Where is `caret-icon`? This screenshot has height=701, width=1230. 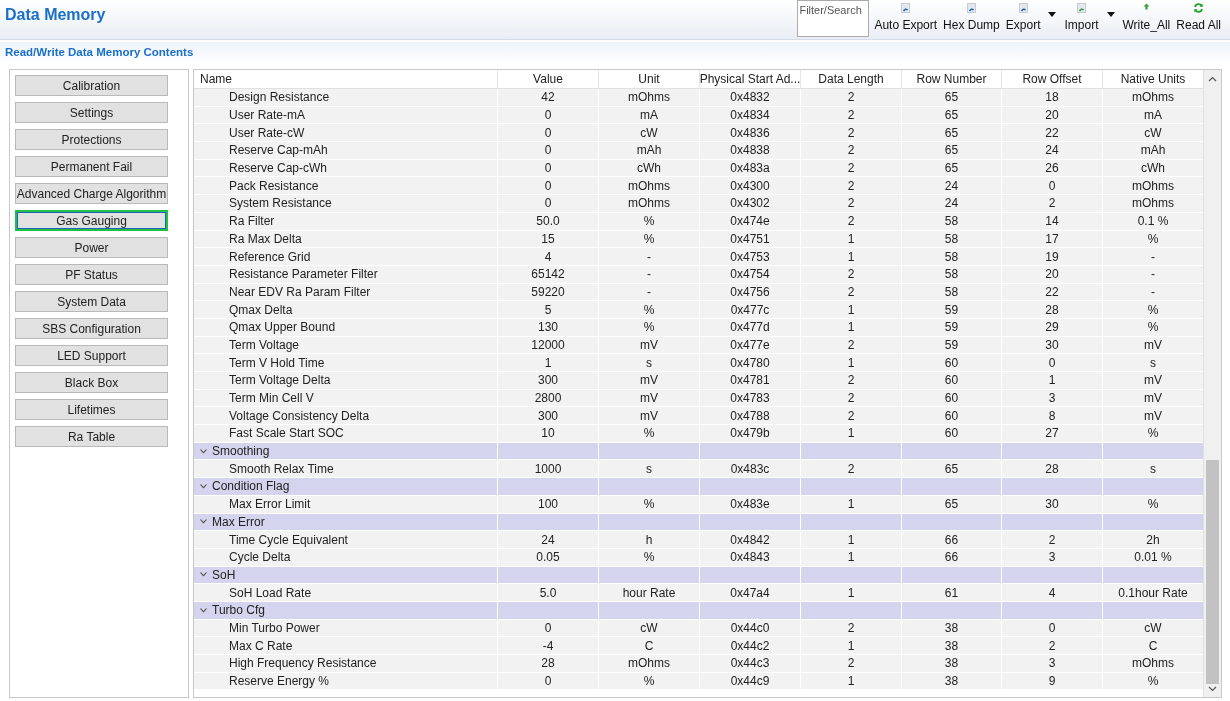
caret-icon is located at coordinates (1052, 14).